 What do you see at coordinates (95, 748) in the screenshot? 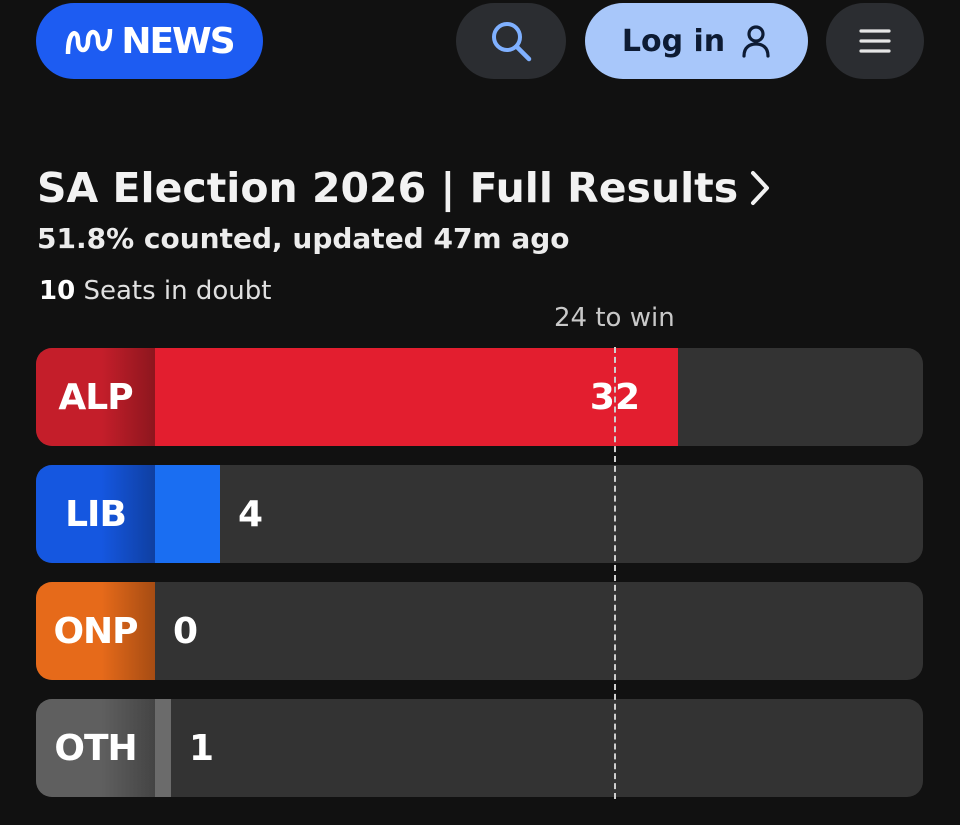
I see `party-label-oth: OTH` at bounding box center [95, 748].